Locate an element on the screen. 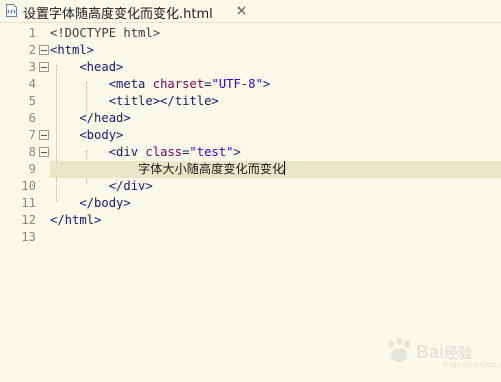  line-number: 13 is located at coordinates (28, 237).